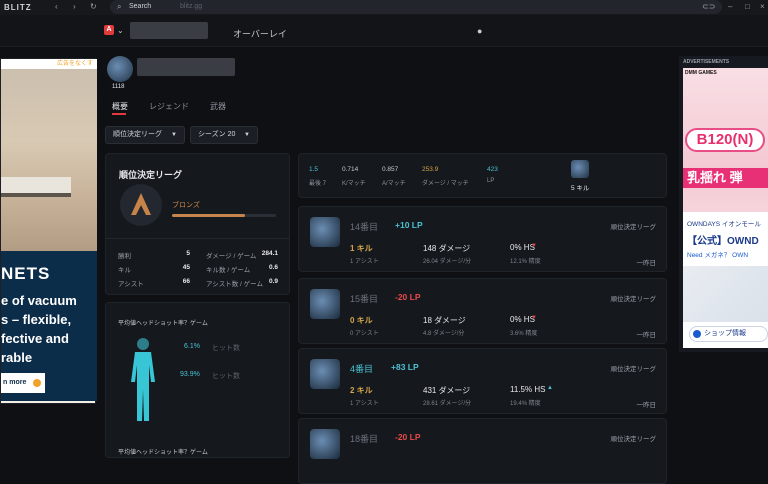  Describe the element at coordinates (224, 135) in the screenshot. I see `season-dropdown: シーズン 20 ▼` at that location.